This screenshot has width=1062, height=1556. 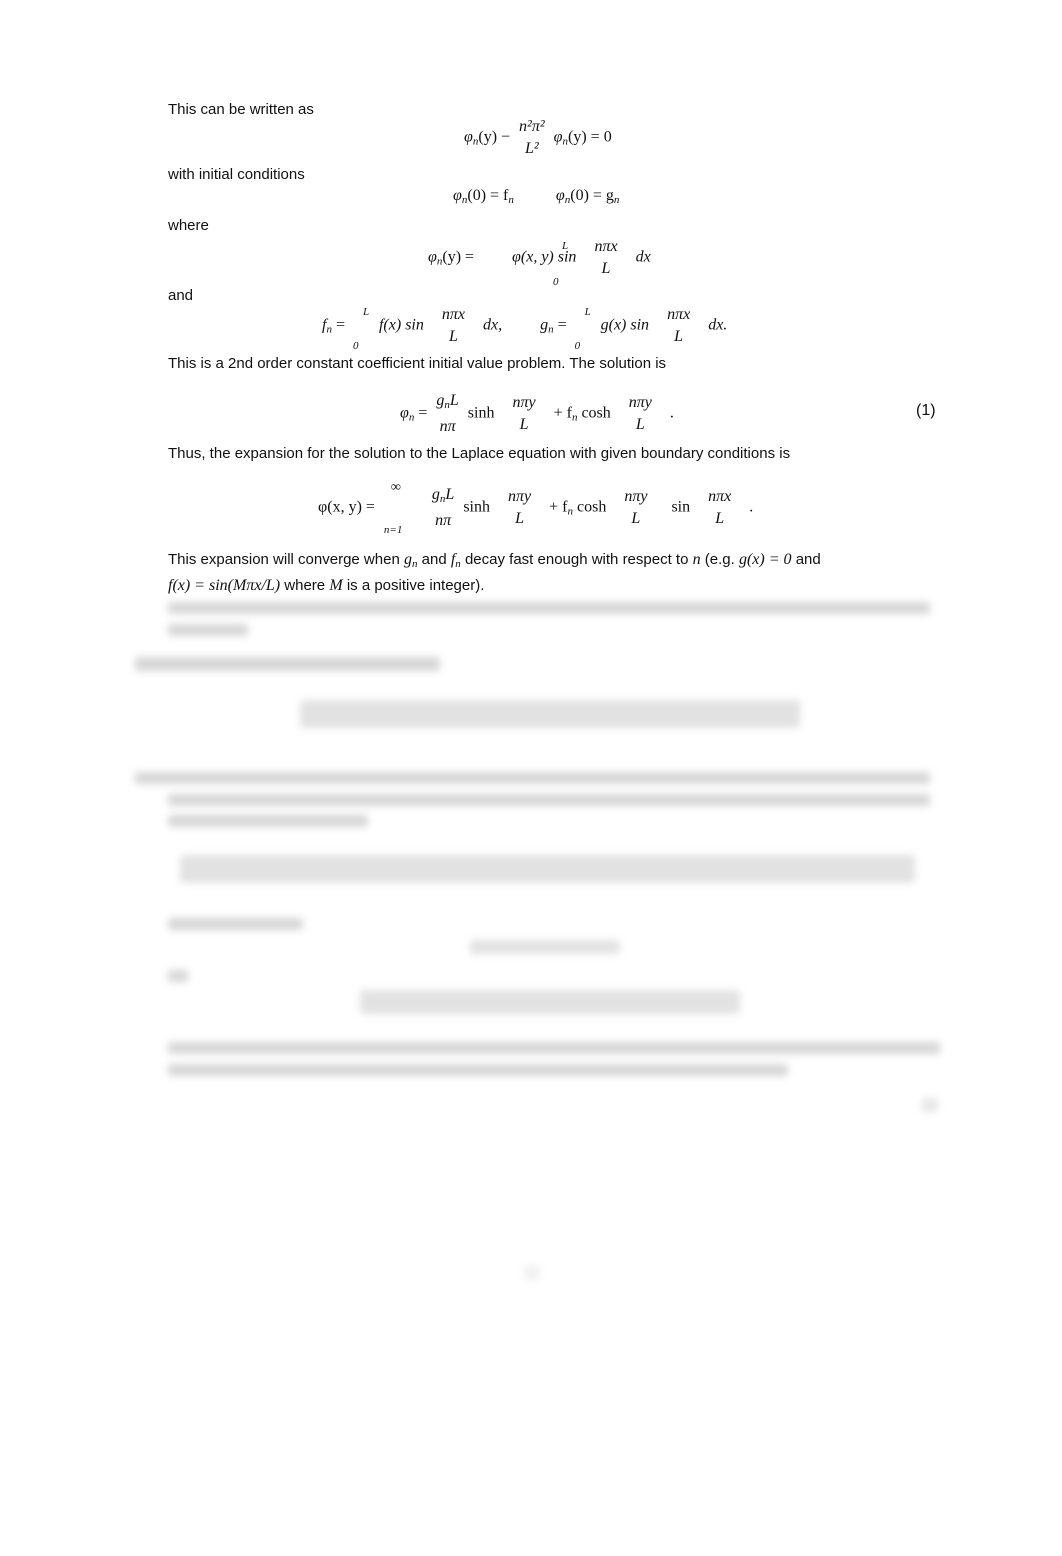 I want to click on eq-text: f(x) sin, so click(x=401, y=325).